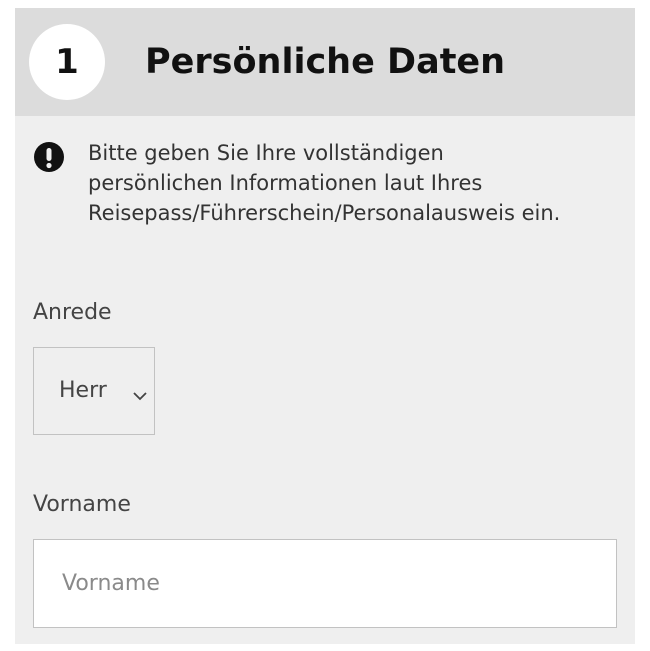 The width and height of the screenshot is (650, 651). Describe the element at coordinates (49, 159) in the screenshot. I see `alert-icon` at that location.